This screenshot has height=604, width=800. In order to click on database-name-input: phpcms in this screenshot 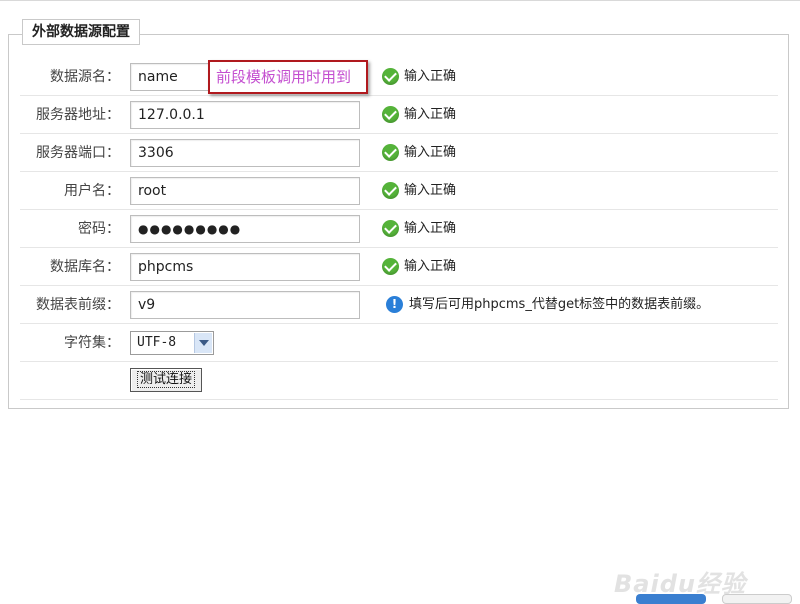, I will do `click(245, 267)`.